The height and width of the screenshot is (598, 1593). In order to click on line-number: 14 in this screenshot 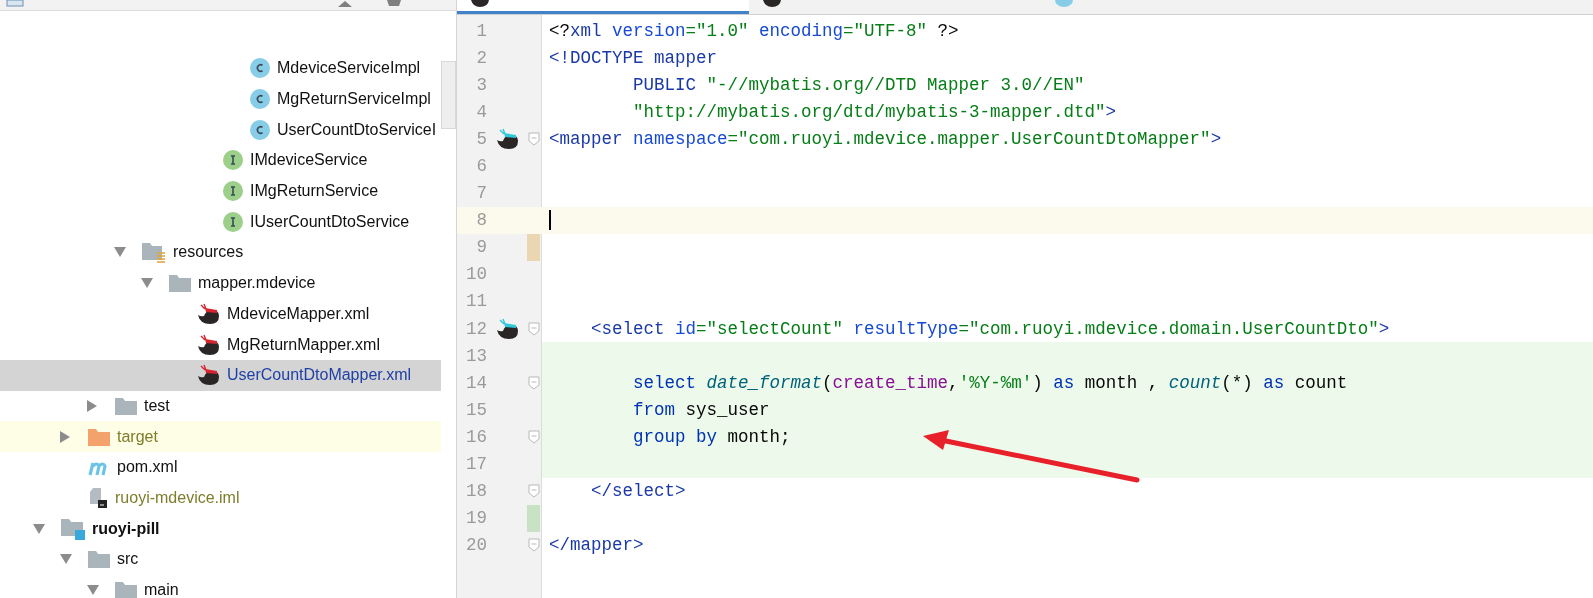, I will do `click(476, 383)`.